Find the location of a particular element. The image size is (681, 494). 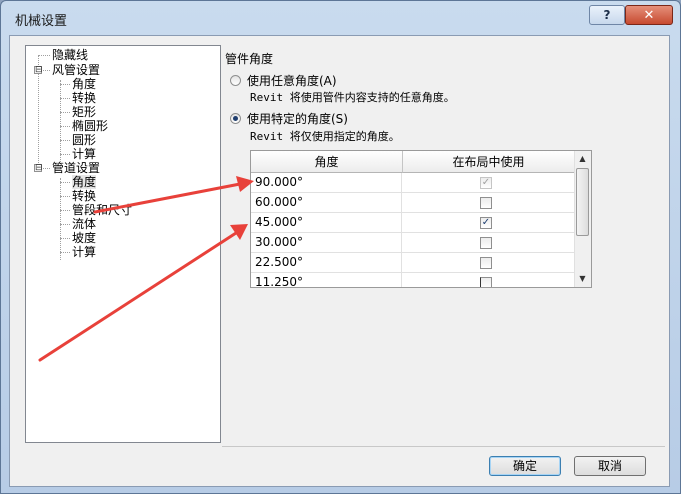

option-any-angle-desc: Revit 将使用管件内容支持的任意角度。 is located at coordinates (352, 97).